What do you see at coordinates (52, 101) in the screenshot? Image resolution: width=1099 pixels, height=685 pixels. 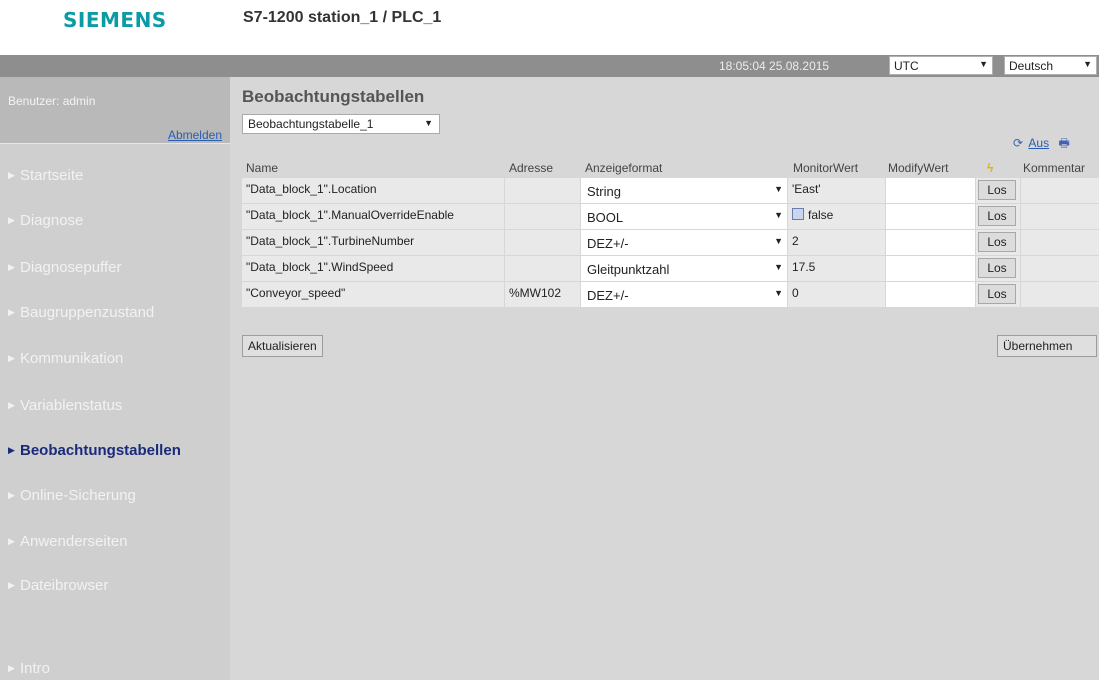 I see `user-label: Benutzer: admin` at bounding box center [52, 101].